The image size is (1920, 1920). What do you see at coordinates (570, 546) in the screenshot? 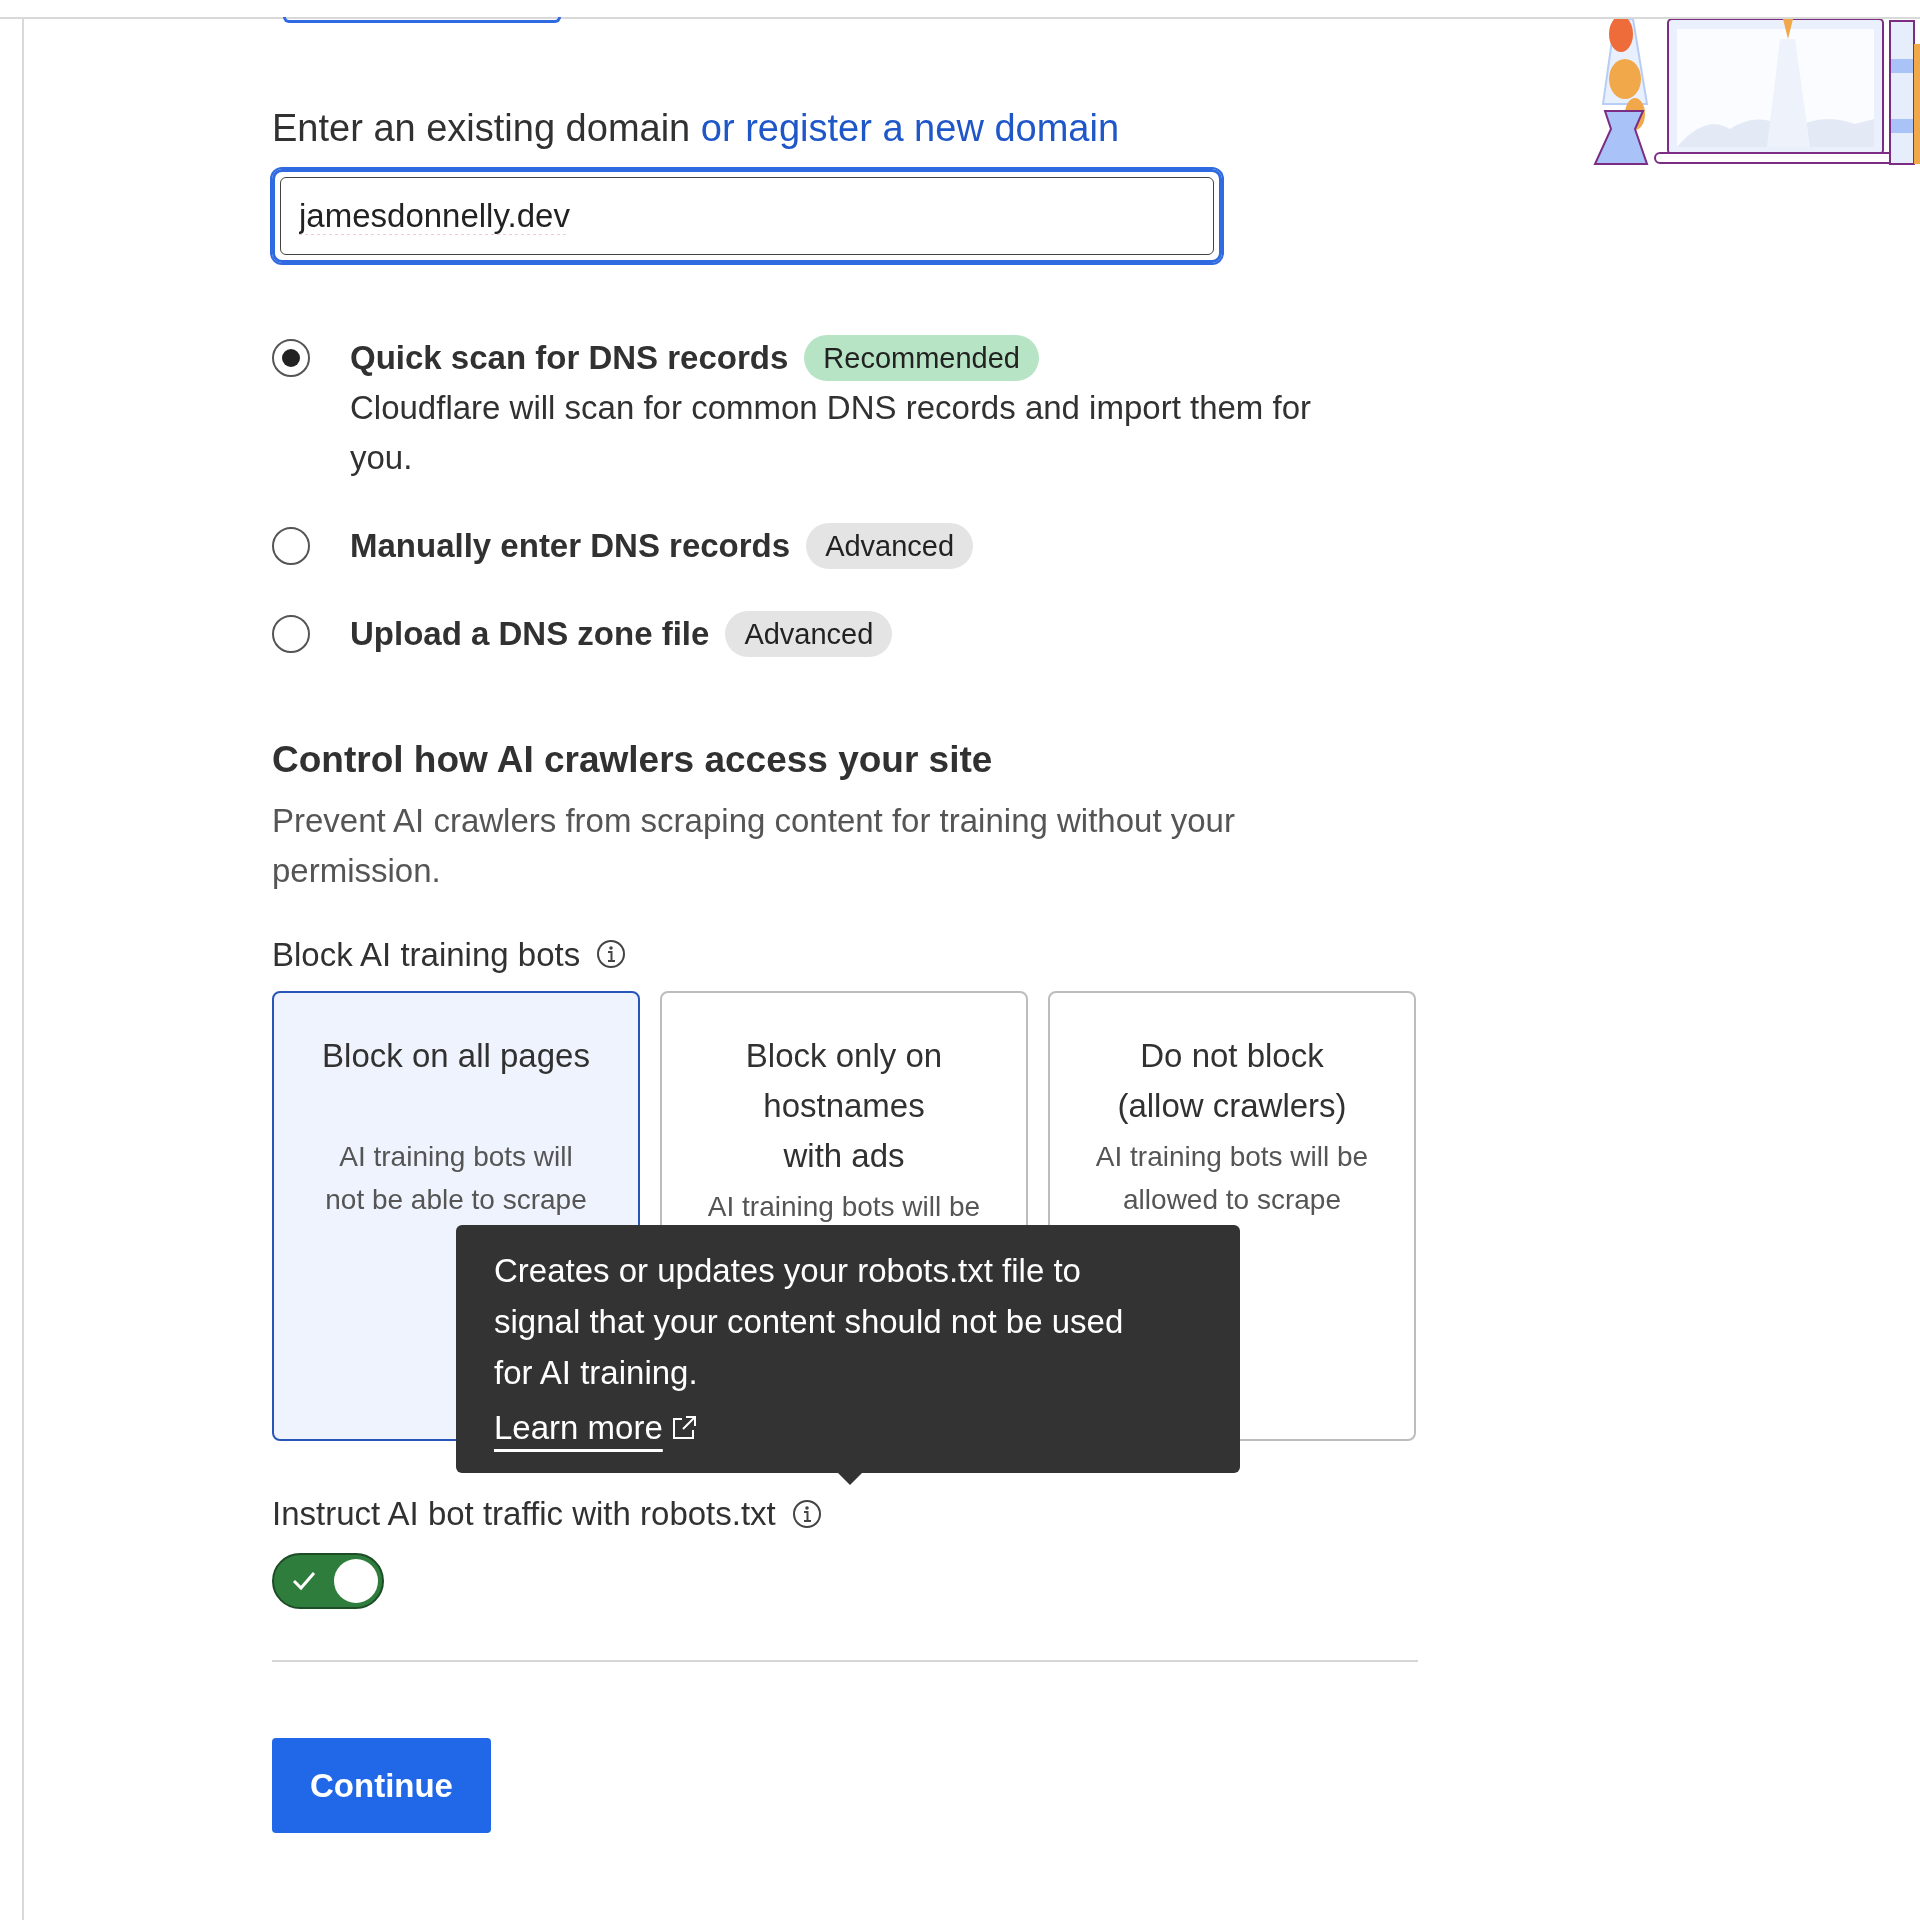
I see `option-label: Manually enter DNS records` at bounding box center [570, 546].